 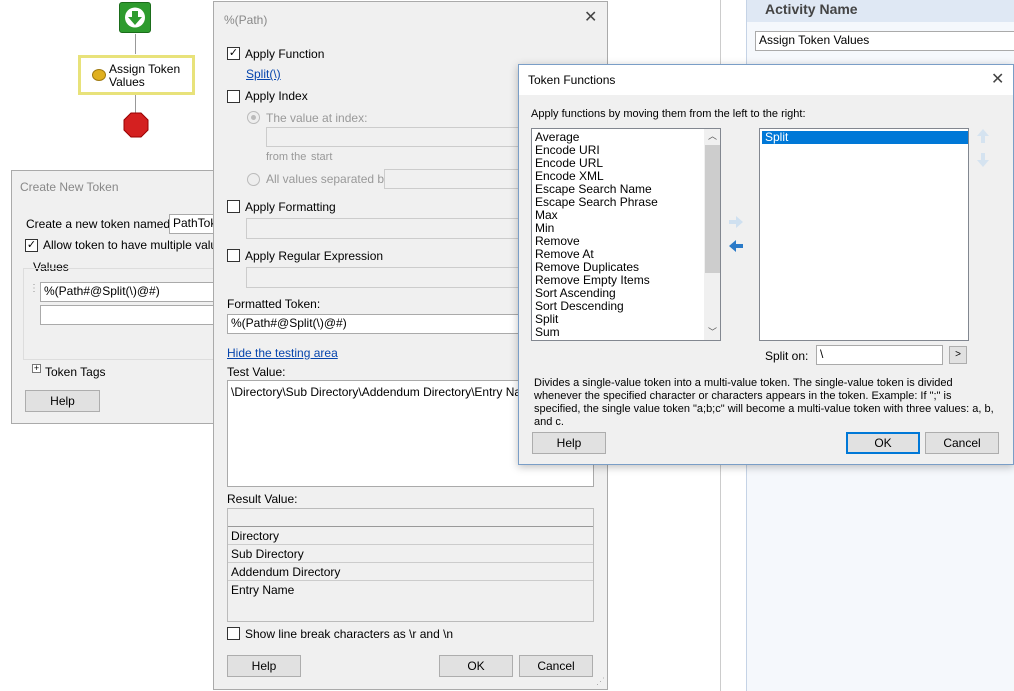 I want to click on function-list-item: Escape Search Phrase, so click(x=618, y=202).